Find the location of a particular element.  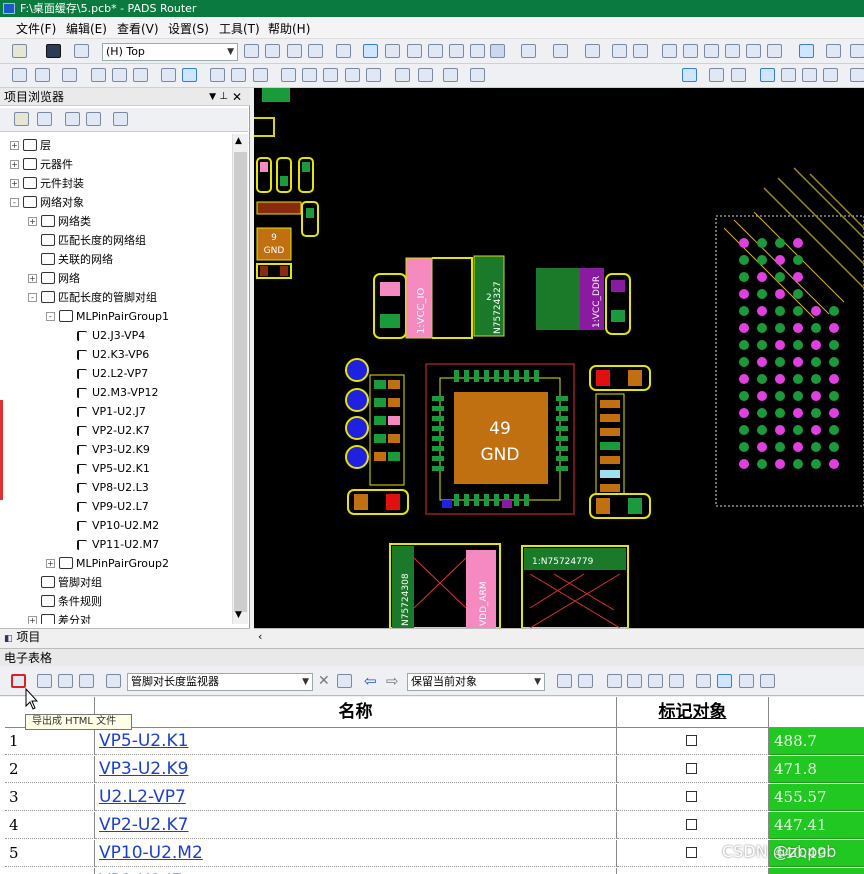

pan-icon is located at coordinates (690, 51).